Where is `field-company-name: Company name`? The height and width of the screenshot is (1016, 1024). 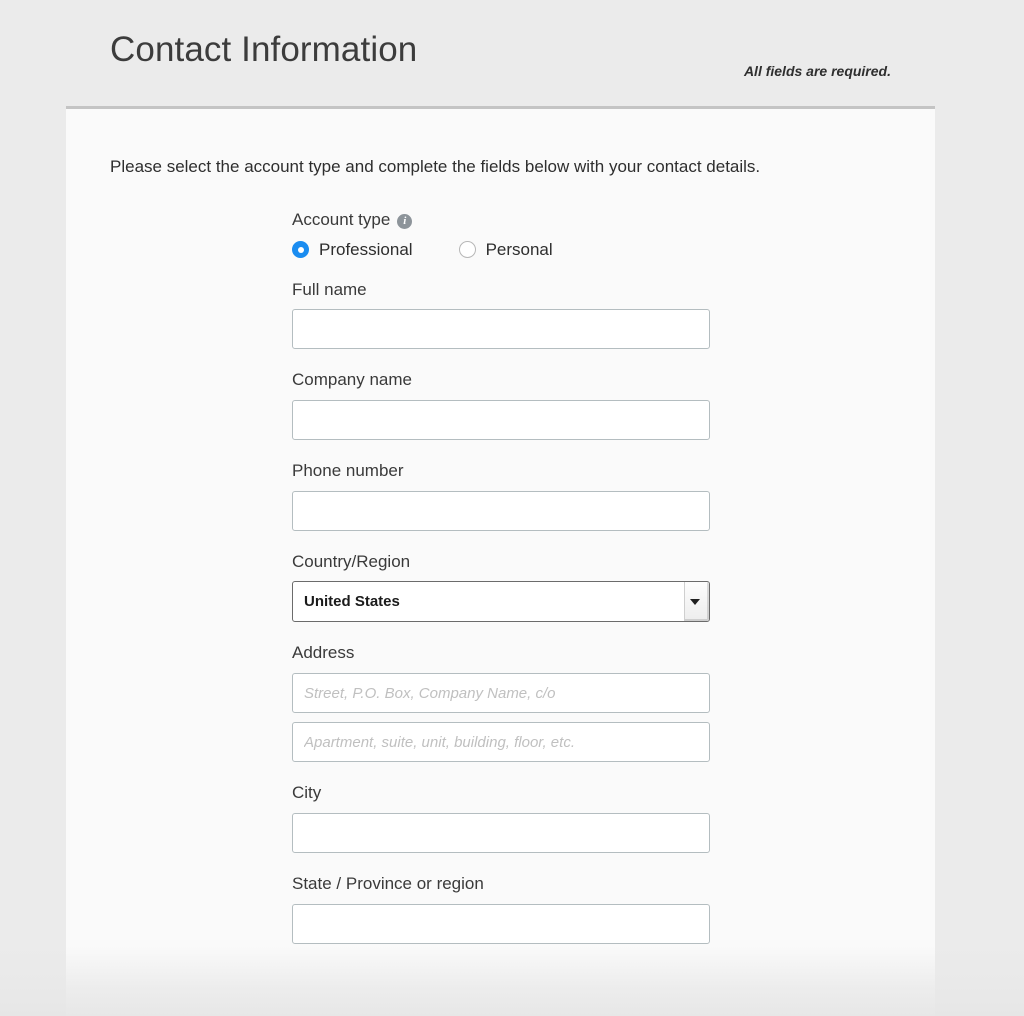 field-company-name: Company name is located at coordinates (502, 406).